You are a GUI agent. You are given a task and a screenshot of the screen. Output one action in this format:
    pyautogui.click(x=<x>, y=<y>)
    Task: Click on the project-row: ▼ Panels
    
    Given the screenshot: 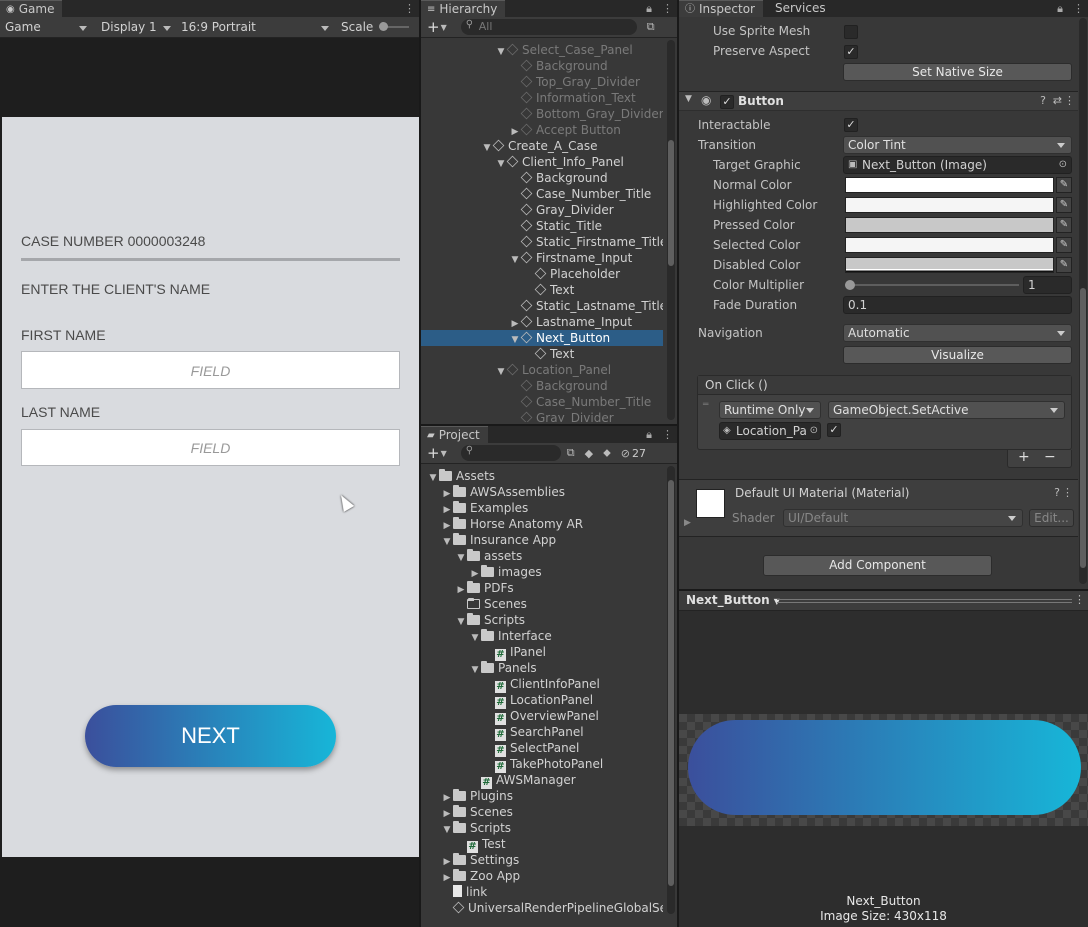 What is the action you would take?
    pyautogui.click(x=542, y=668)
    